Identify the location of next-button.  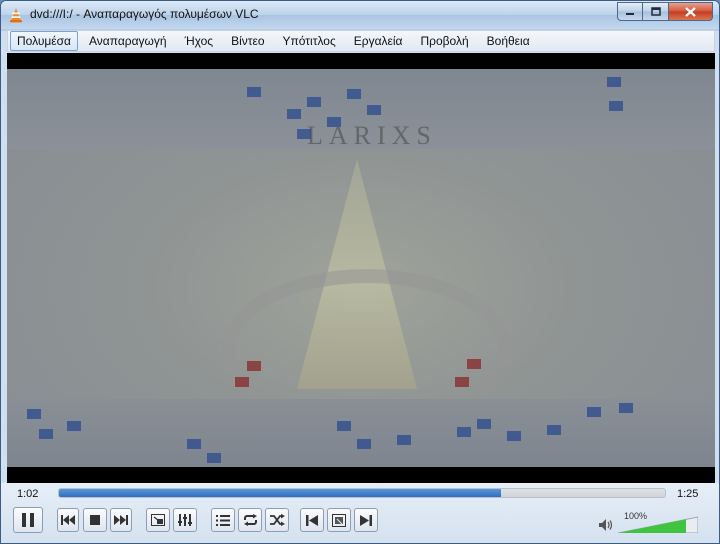
(121, 520).